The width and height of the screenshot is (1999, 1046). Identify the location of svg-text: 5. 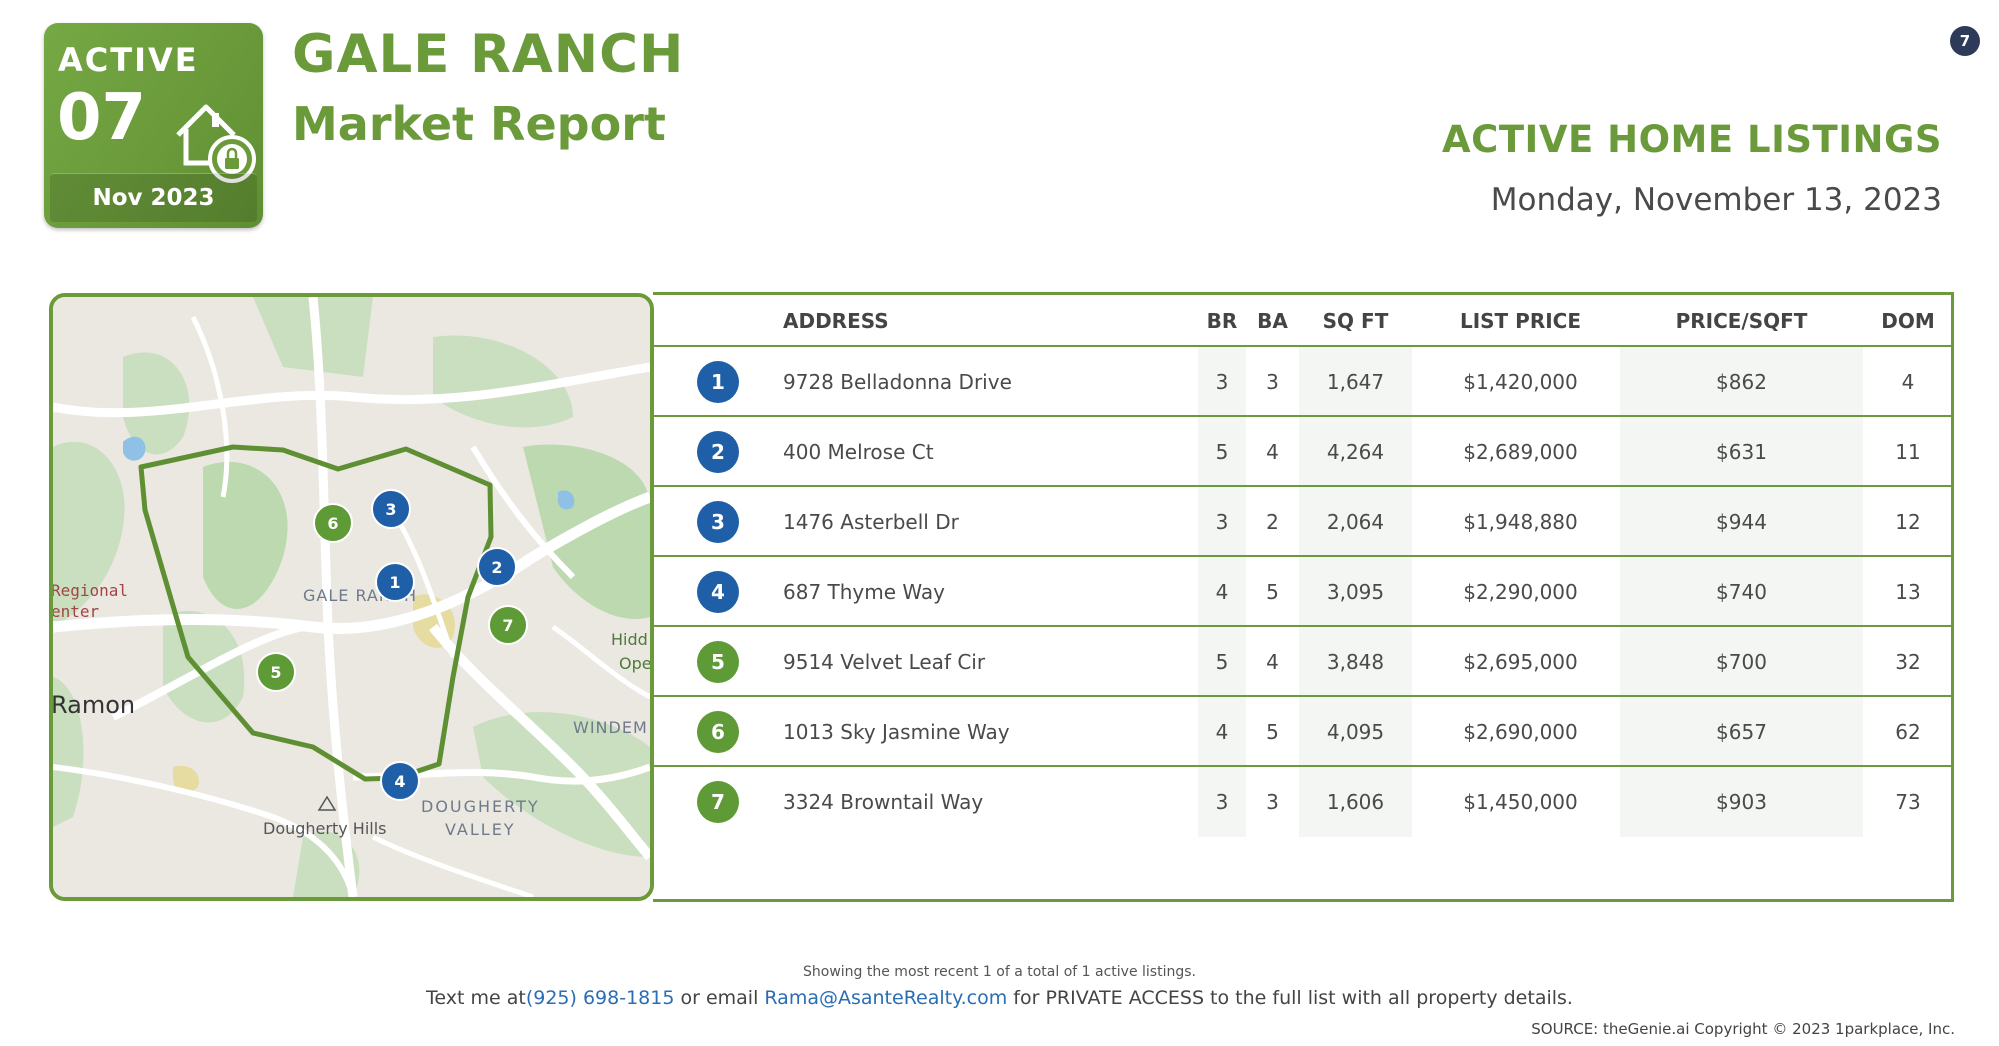
(275, 672).